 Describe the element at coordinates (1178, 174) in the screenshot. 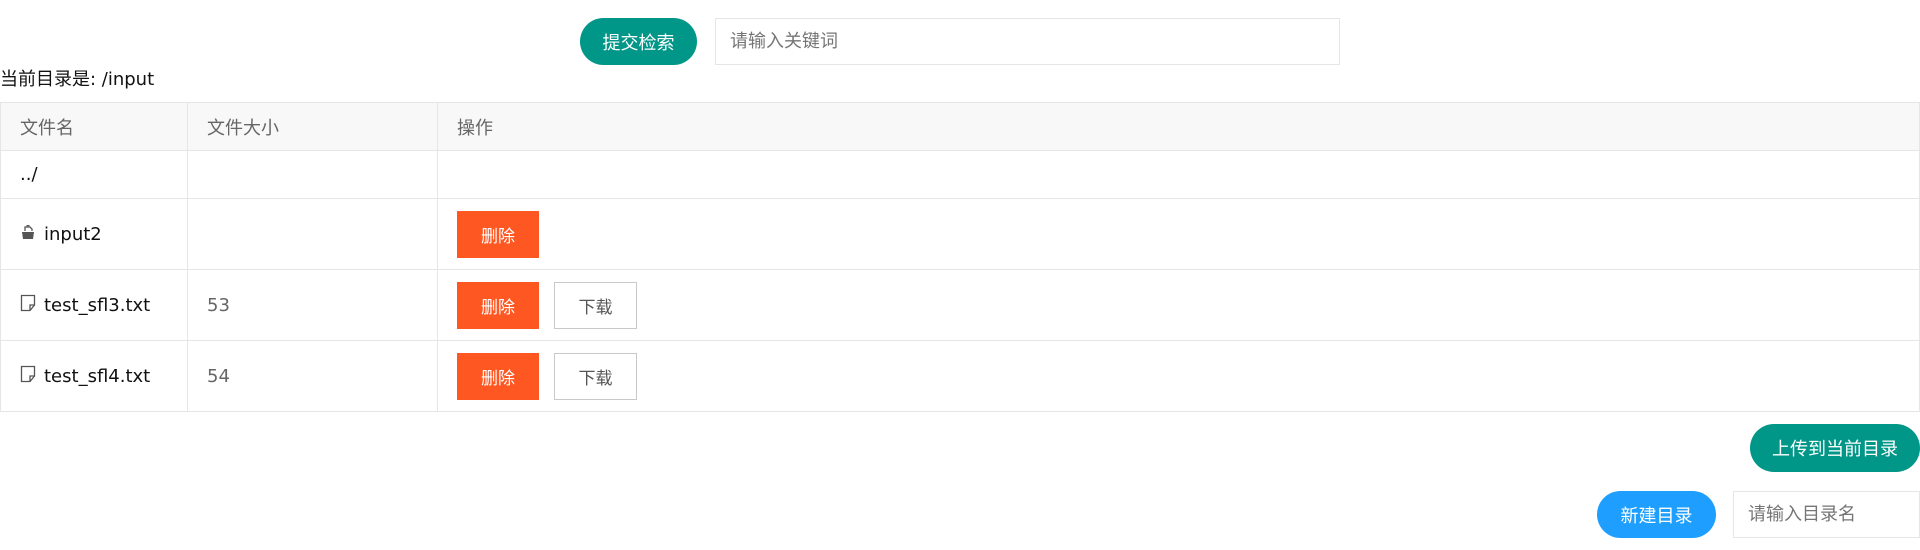

I see `actions-cell` at that location.